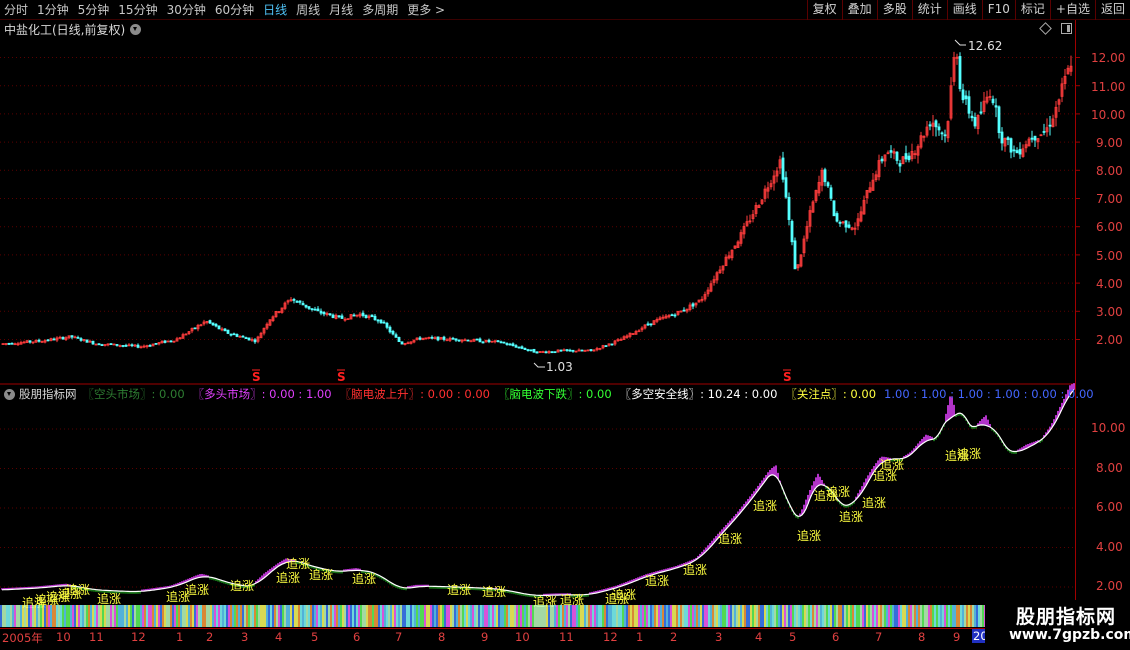 This screenshot has height=650, width=1130. I want to click on price-tick: 9.00, so click(1109, 143).